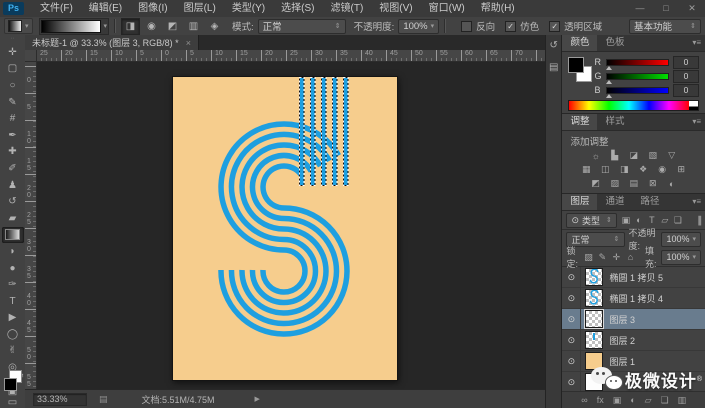 The image size is (705, 408). I want to click on adjustment-icon: ▦, so click(586, 169).